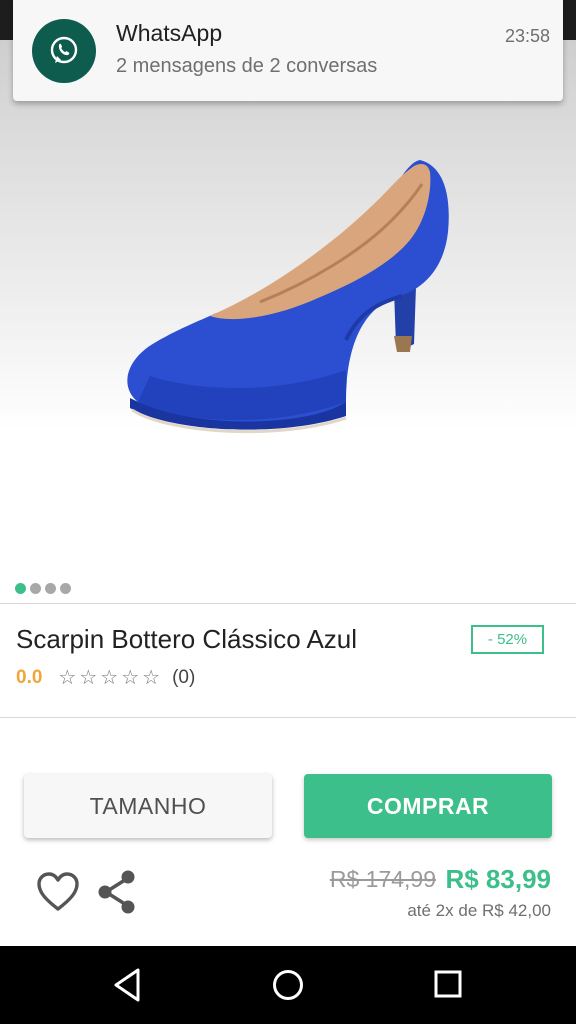 The height and width of the screenshot is (1024, 576). Describe the element at coordinates (169, 33) in the screenshot. I see `notification-app-name: WhatsApp` at that location.